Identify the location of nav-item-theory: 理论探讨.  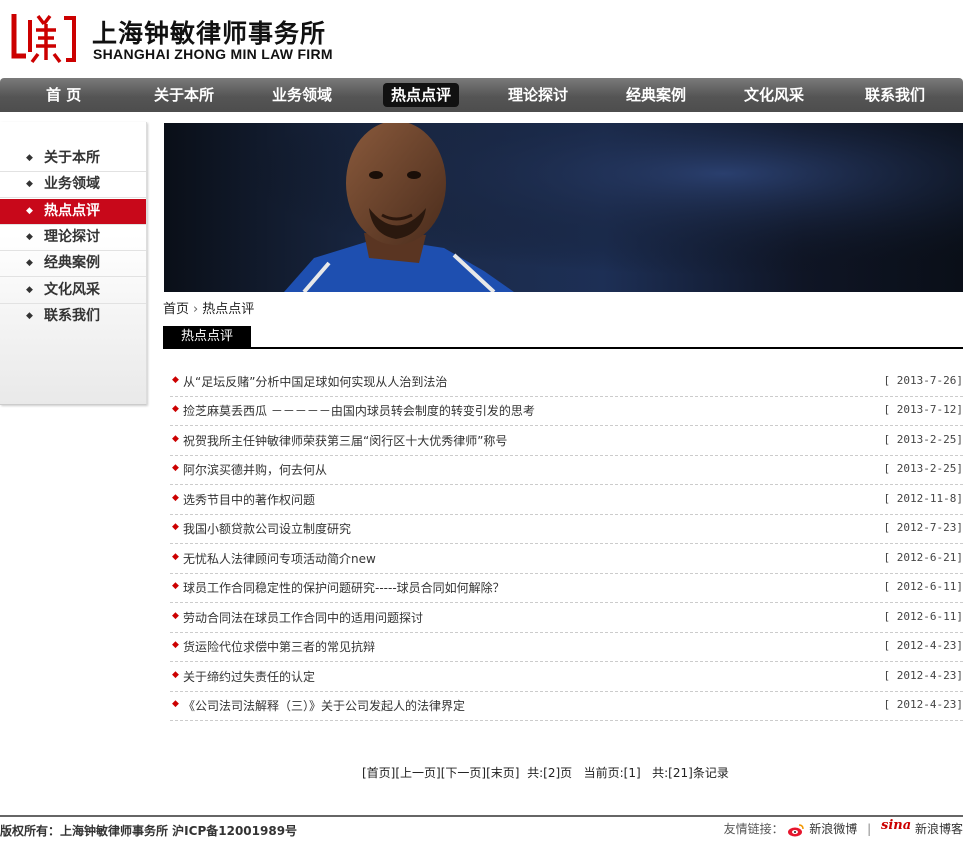
(538, 95).